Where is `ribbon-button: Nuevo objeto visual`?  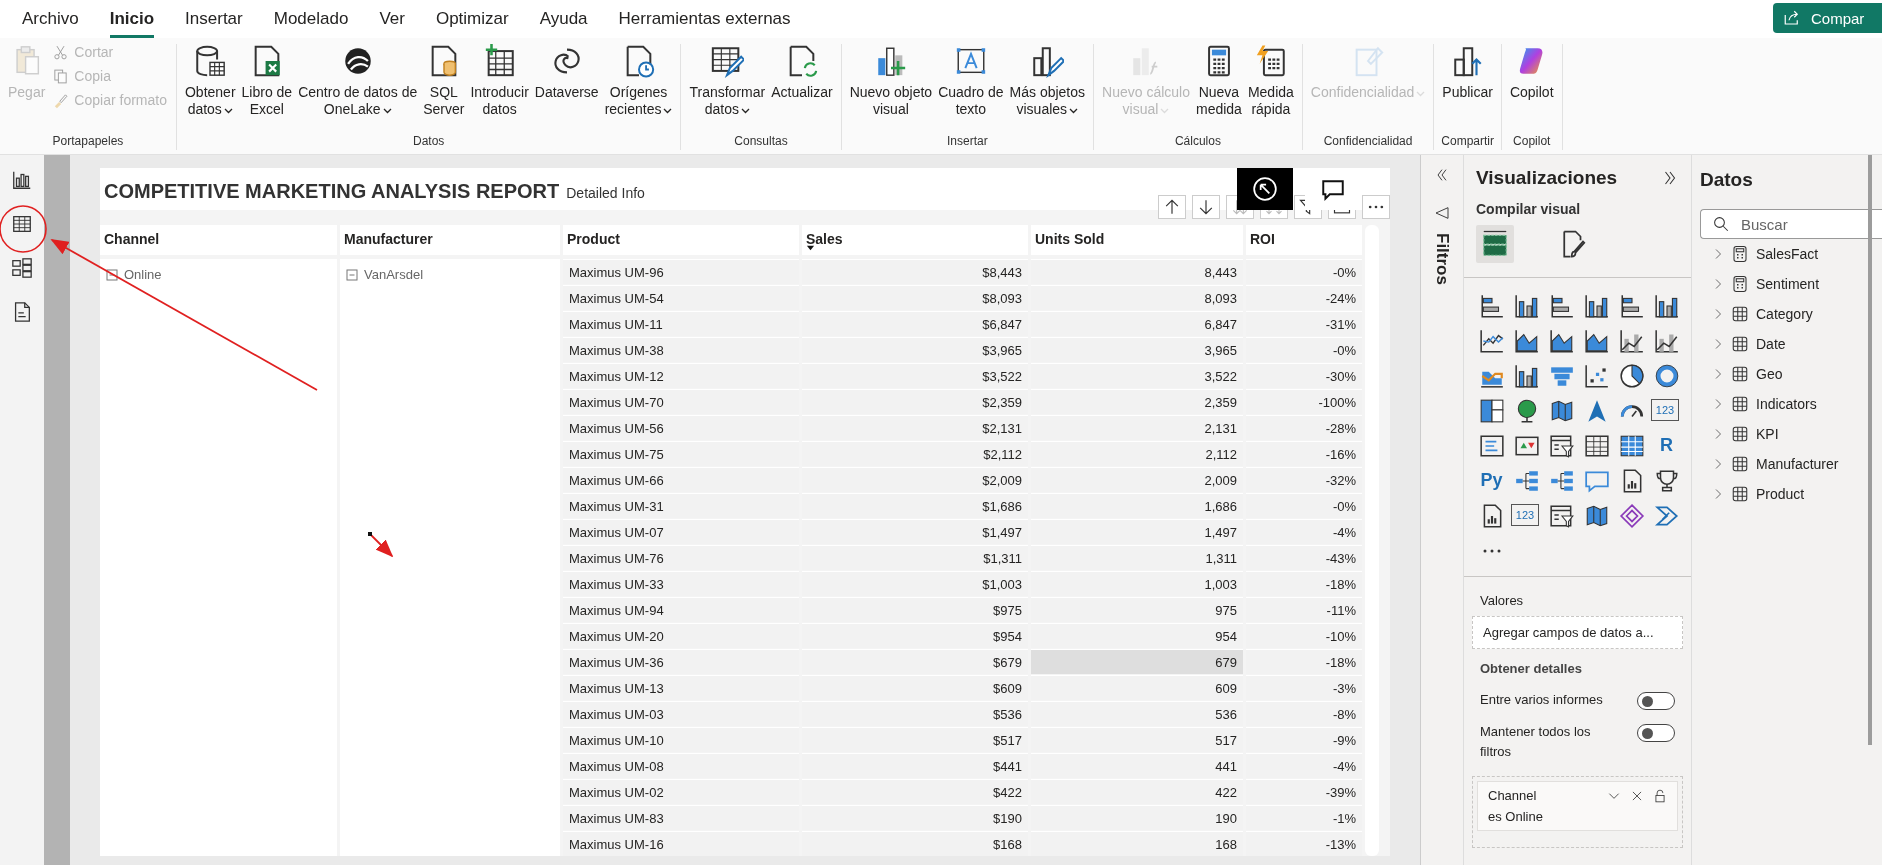
ribbon-button: Nuevo objeto visual is located at coordinates (891, 81).